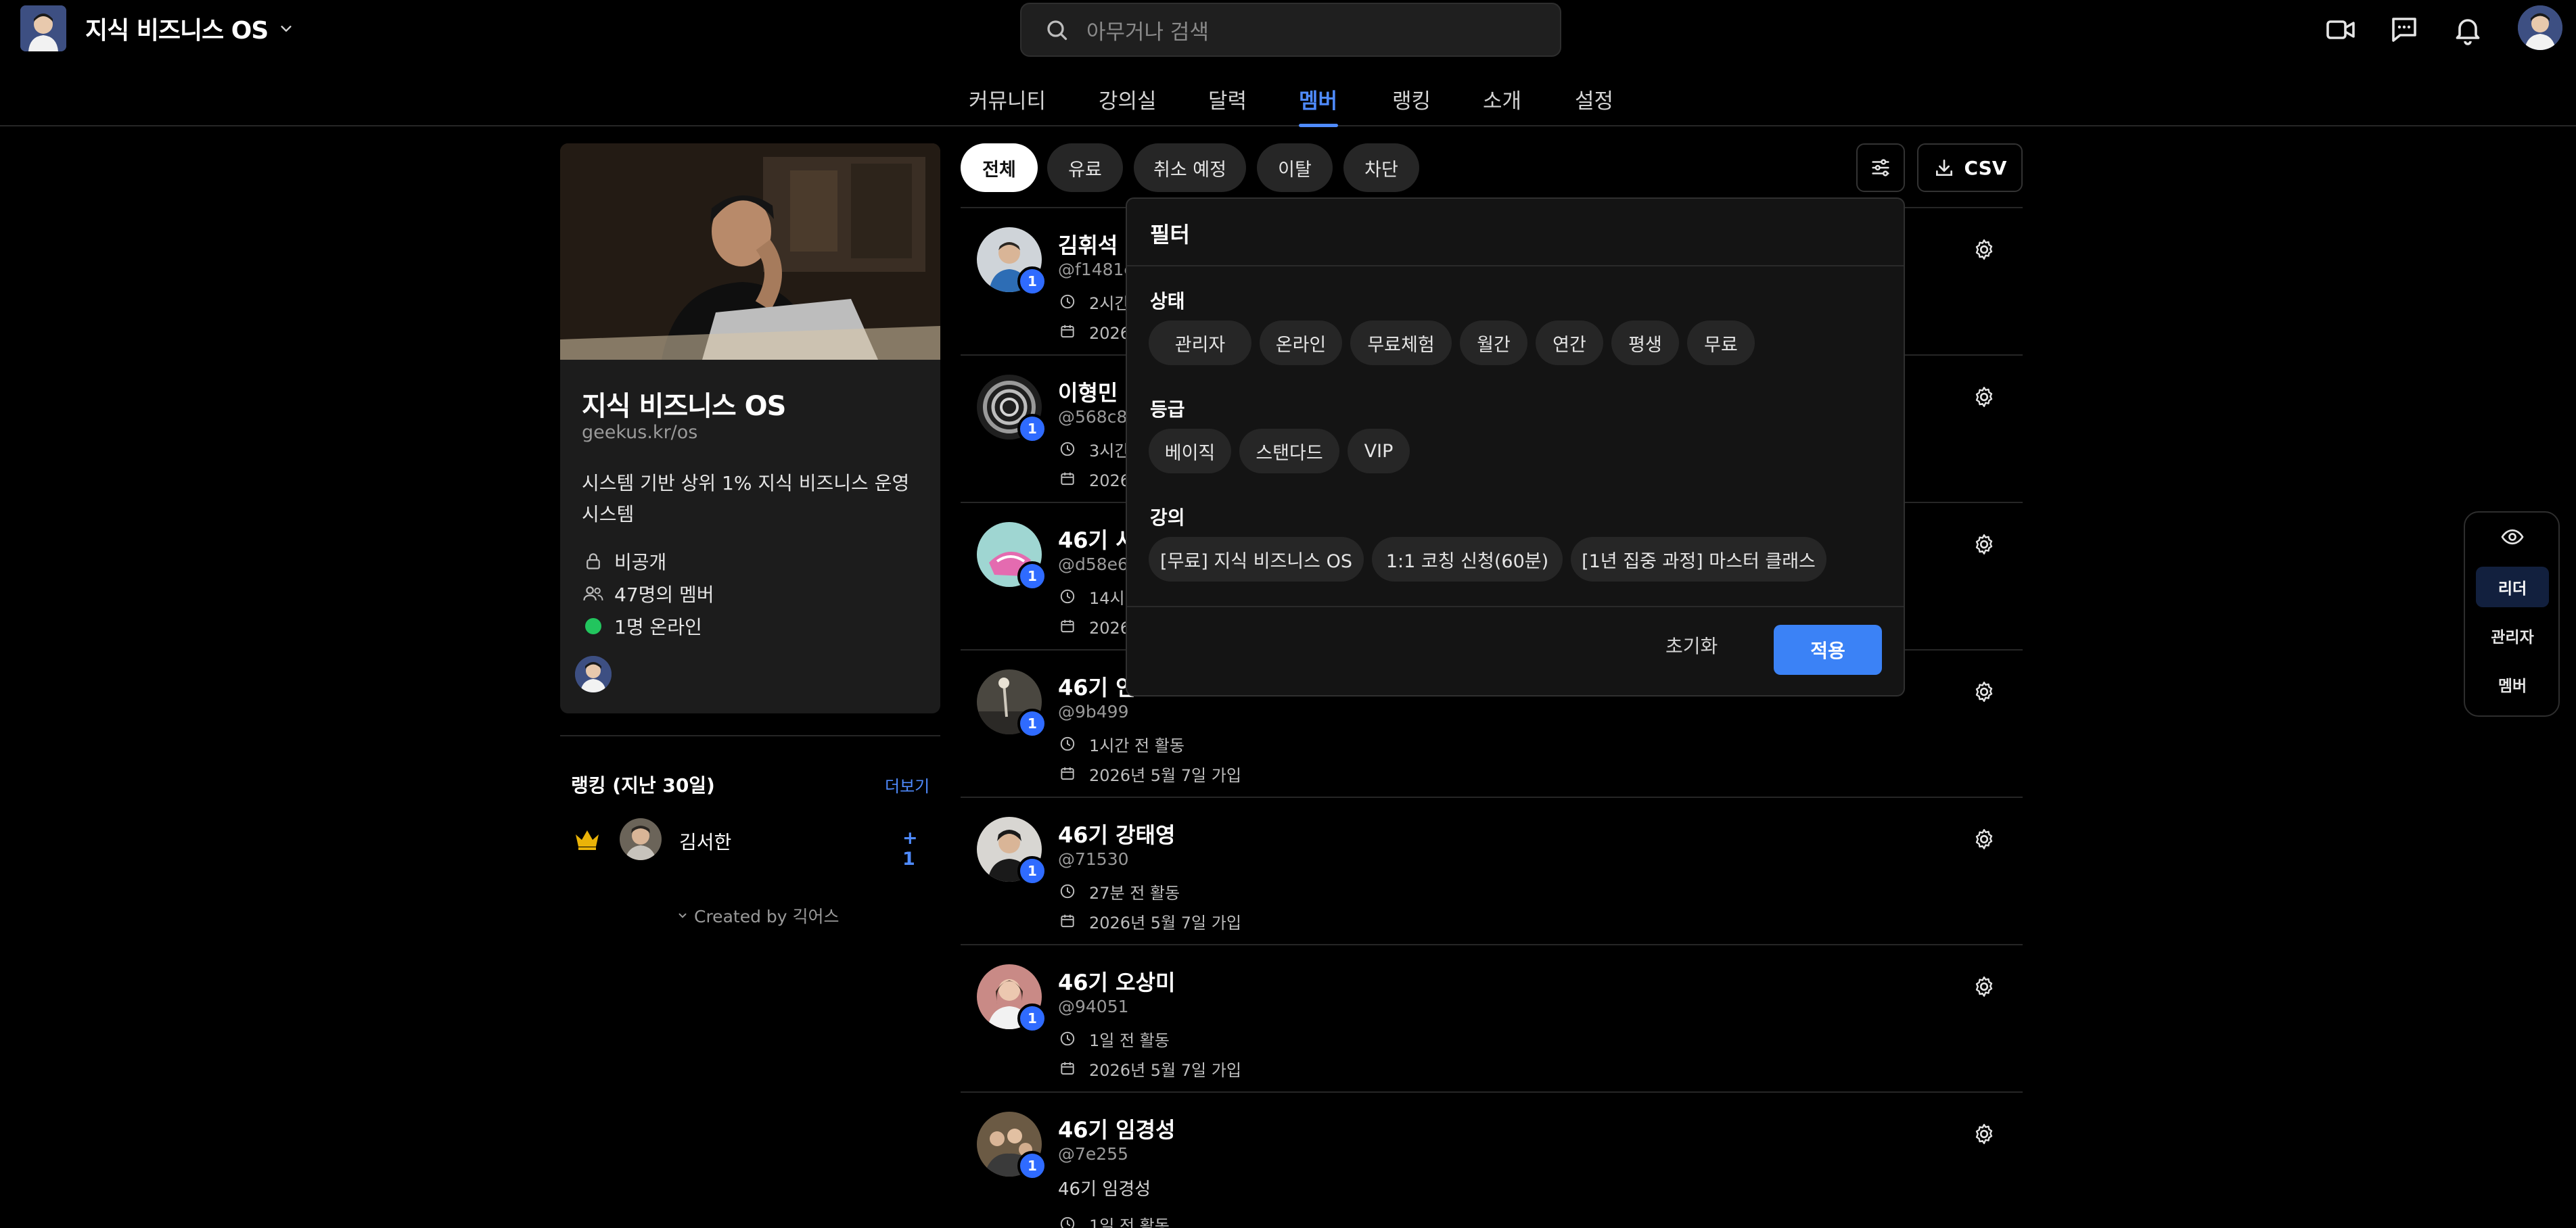 The height and width of the screenshot is (1228, 2576). Describe the element at coordinates (1007, 99) in the screenshot. I see `tab-community: 커뮤니티` at that location.